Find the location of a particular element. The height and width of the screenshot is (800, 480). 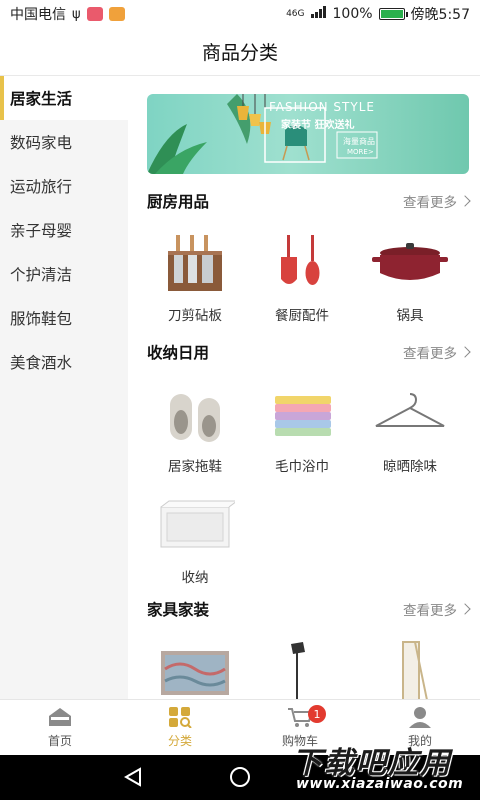

spatula-icon is located at coordinates (302, 263).